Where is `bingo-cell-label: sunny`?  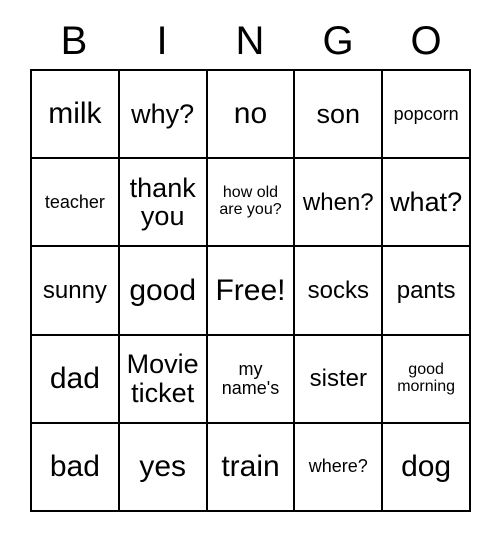 bingo-cell-label: sunny is located at coordinates (74, 290).